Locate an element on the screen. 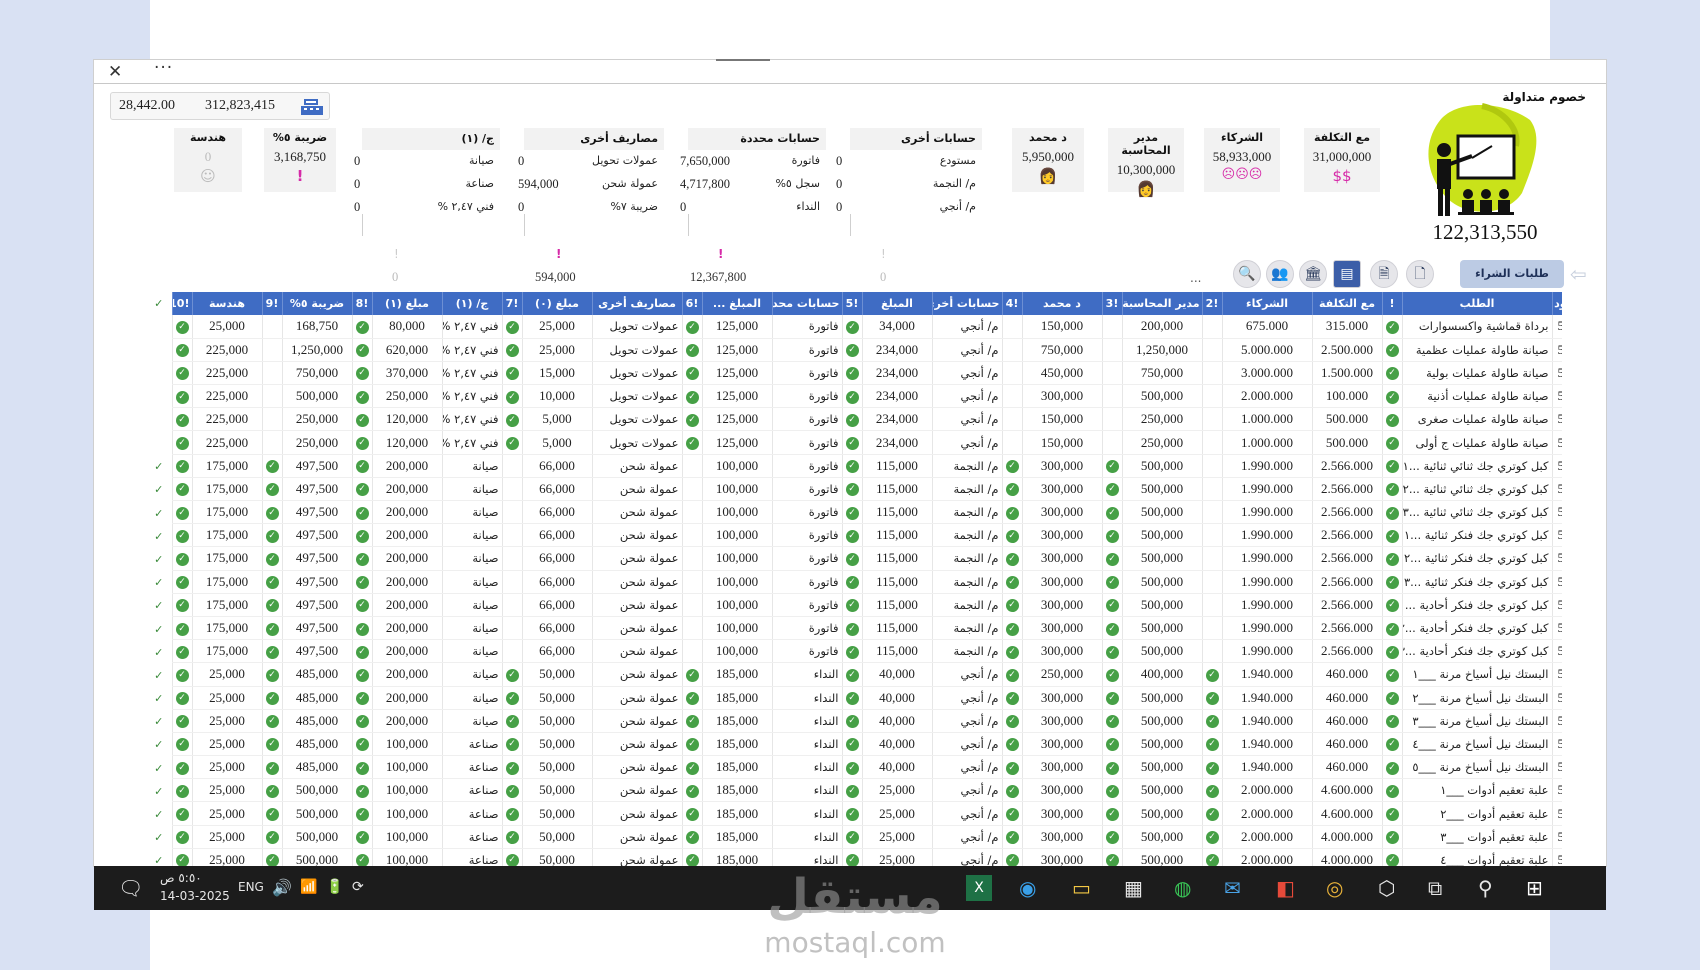 The width and height of the screenshot is (1700, 970). edge-icon: ◉ is located at coordinates (1027, 888).